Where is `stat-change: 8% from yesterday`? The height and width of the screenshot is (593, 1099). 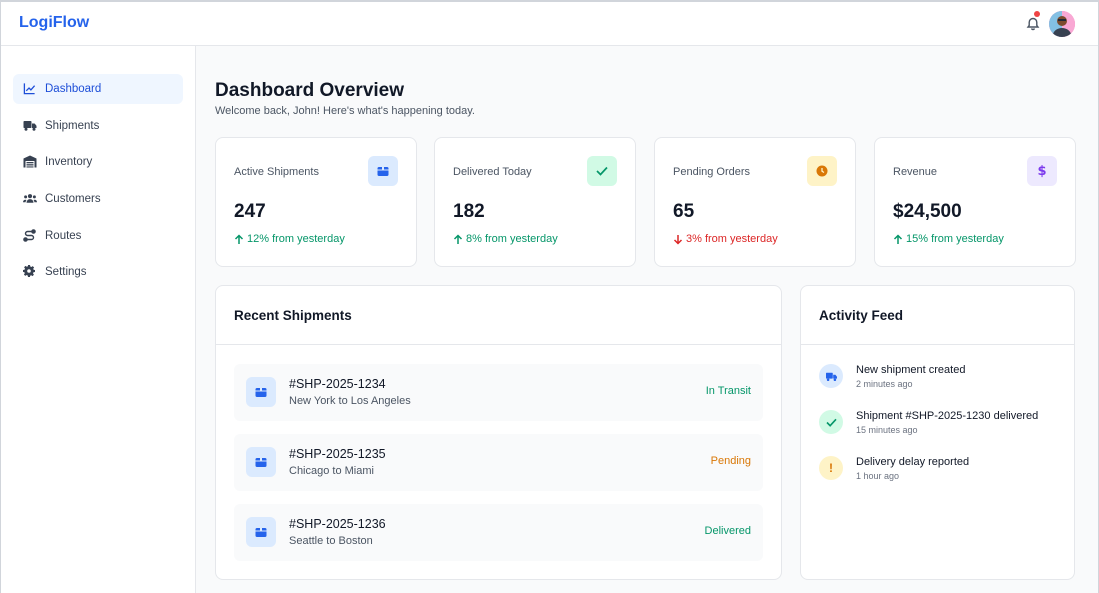 stat-change: 8% from yesterday is located at coordinates (505, 239).